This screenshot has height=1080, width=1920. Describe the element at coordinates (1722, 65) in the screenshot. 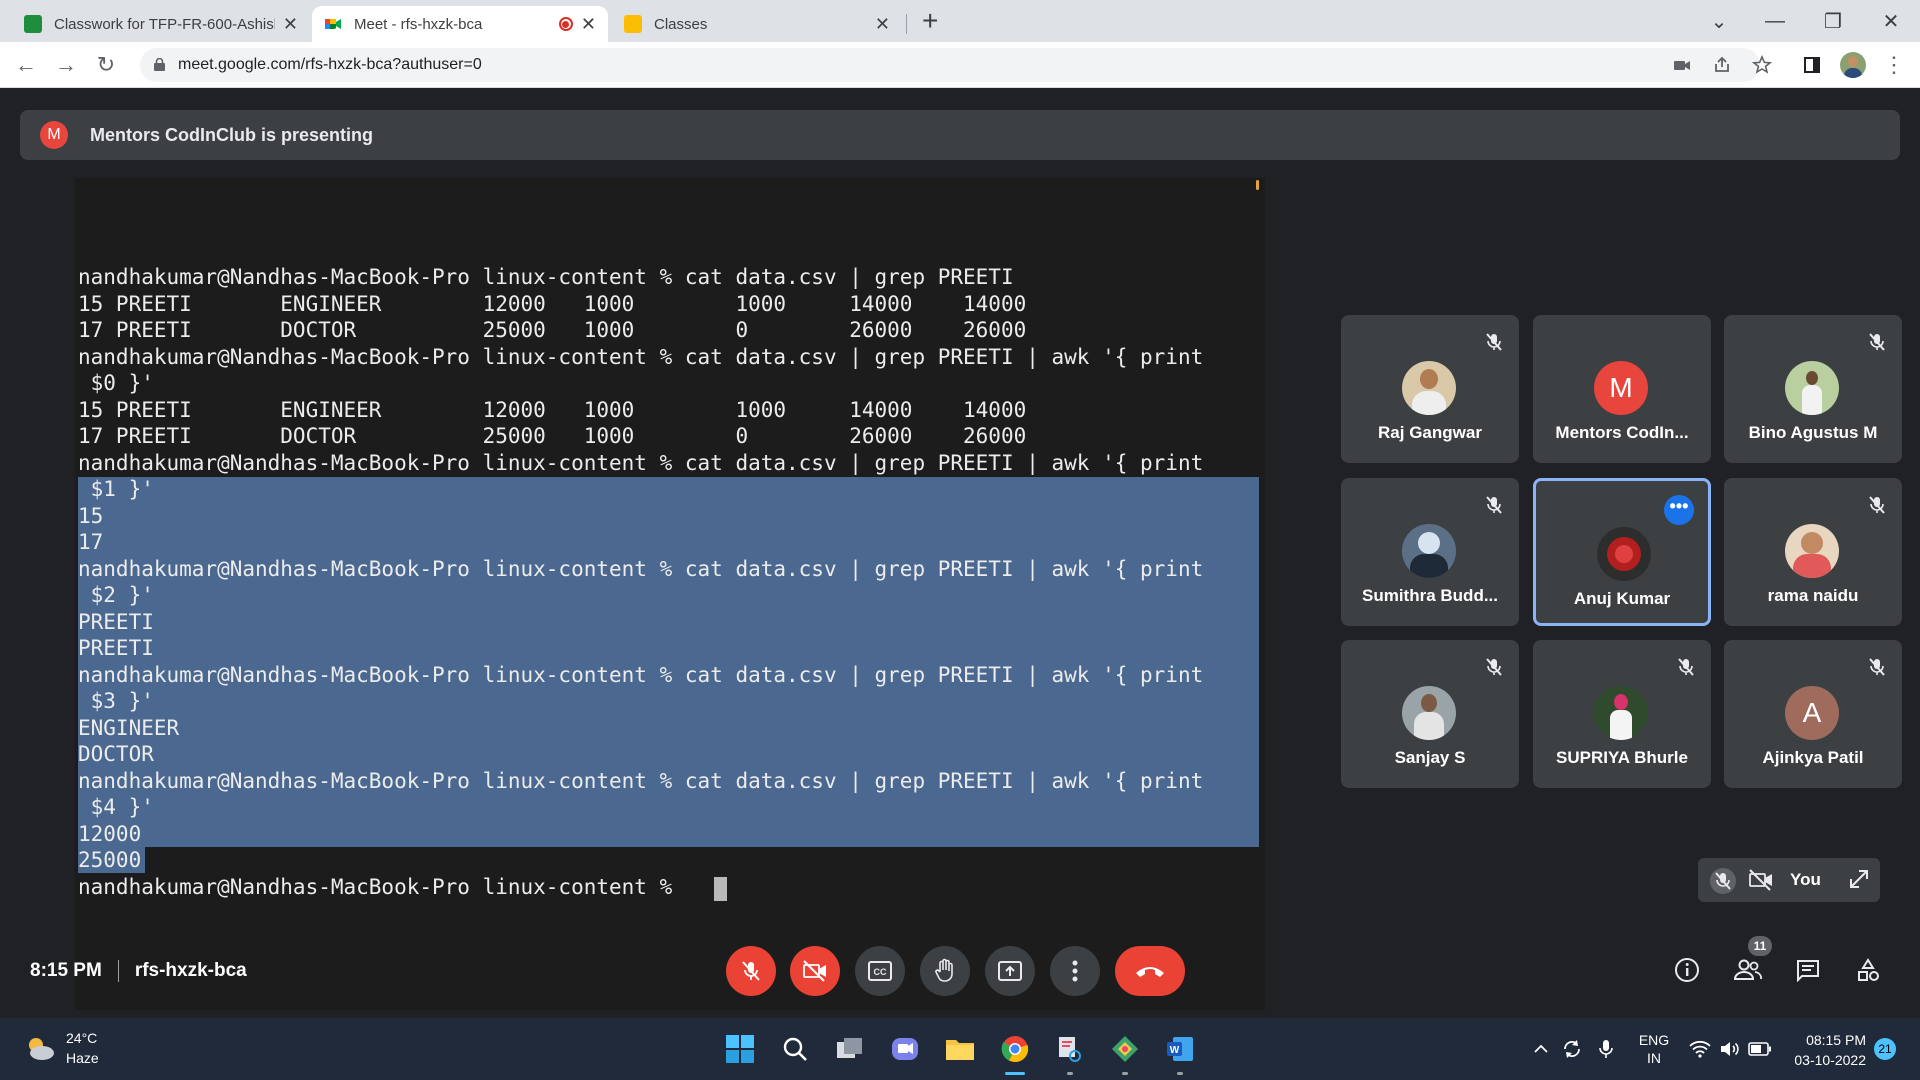

I see `share-icon` at that location.